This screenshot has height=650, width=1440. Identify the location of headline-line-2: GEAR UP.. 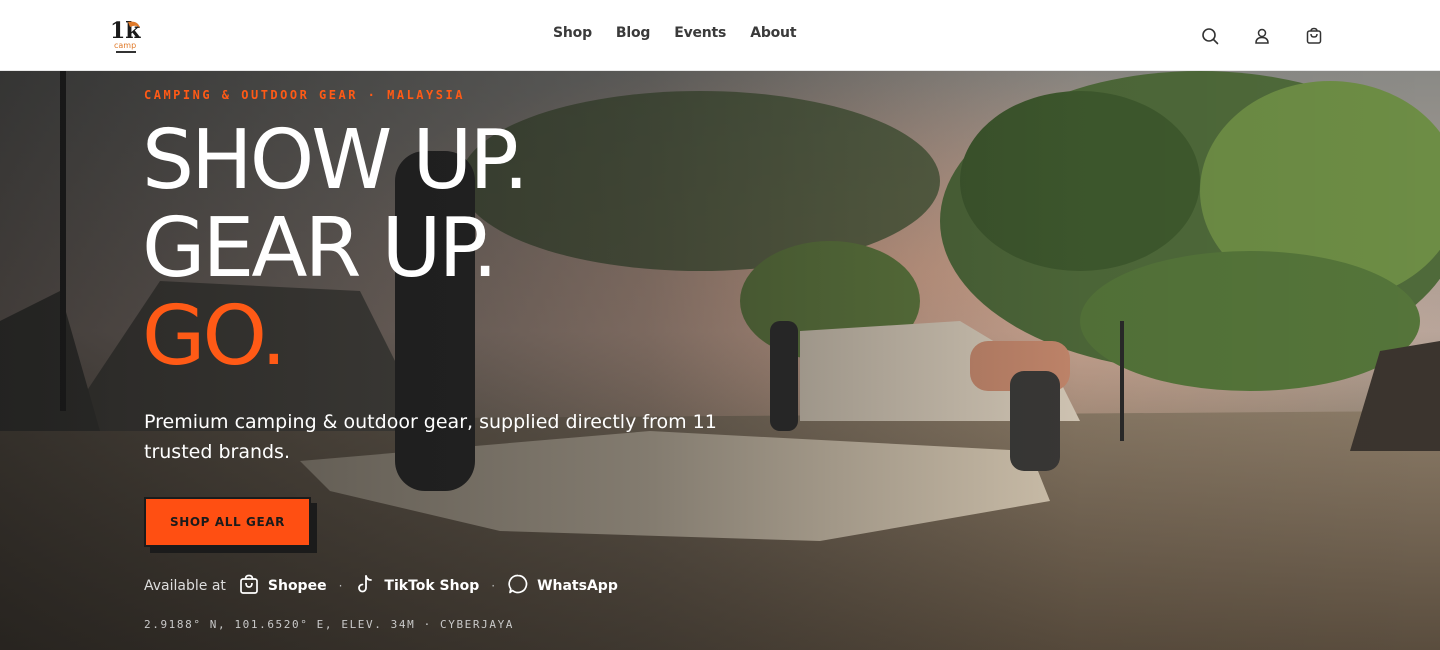
(320, 248).